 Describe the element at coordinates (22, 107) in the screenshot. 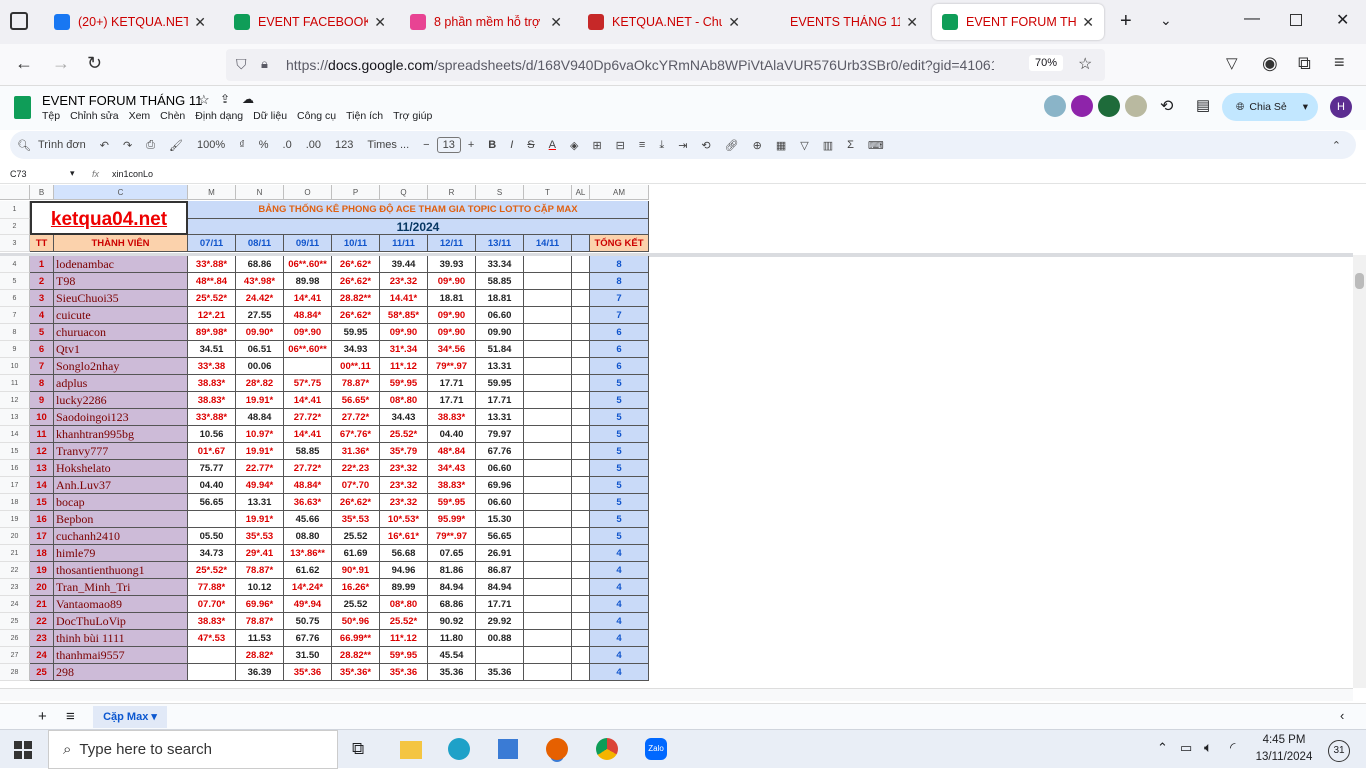

I see `sheets-logo-icon` at that location.